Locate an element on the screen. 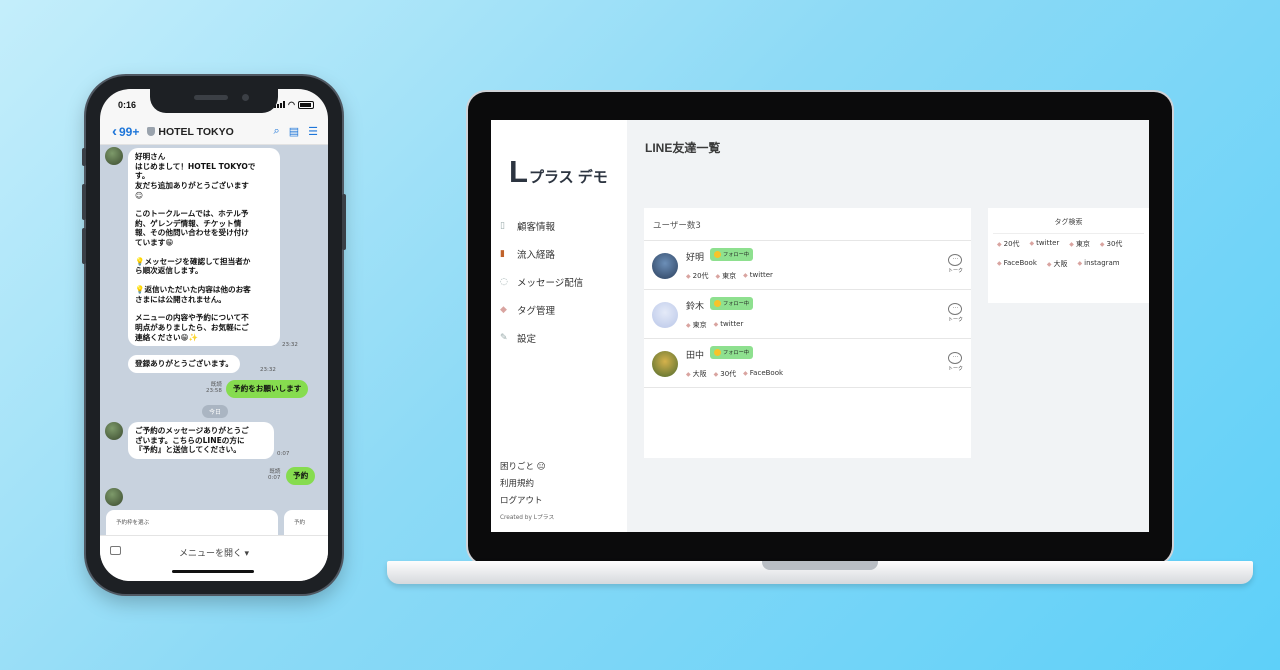  chat-icon: ◌ is located at coordinates (504, 282).